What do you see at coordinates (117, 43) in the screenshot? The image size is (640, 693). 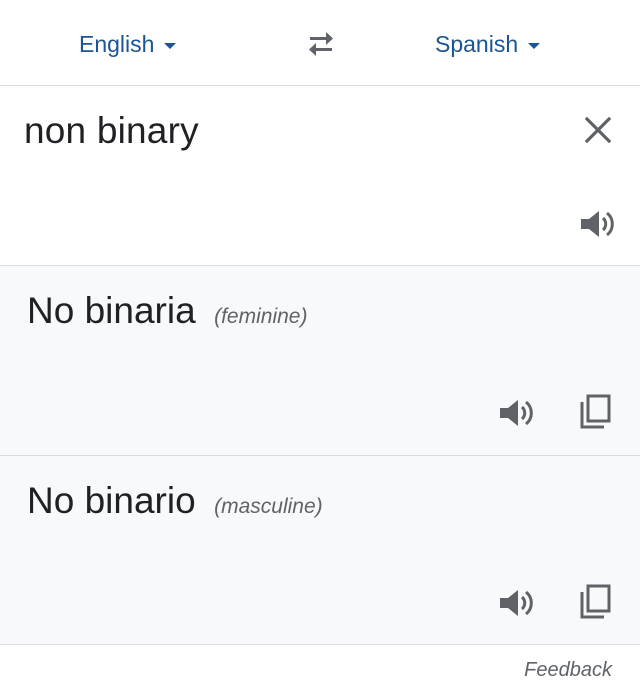 I see `source-language-label: English` at bounding box center [117, 43].